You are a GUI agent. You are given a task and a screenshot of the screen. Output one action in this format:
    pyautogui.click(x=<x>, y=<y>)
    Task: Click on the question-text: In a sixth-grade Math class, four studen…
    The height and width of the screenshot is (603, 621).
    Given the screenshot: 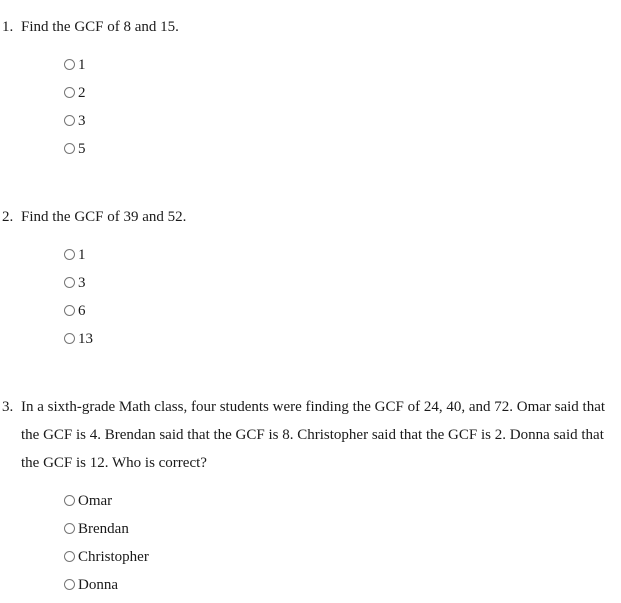 What is the action you would take?
    pyautogui.click(x=313, y=435)
    